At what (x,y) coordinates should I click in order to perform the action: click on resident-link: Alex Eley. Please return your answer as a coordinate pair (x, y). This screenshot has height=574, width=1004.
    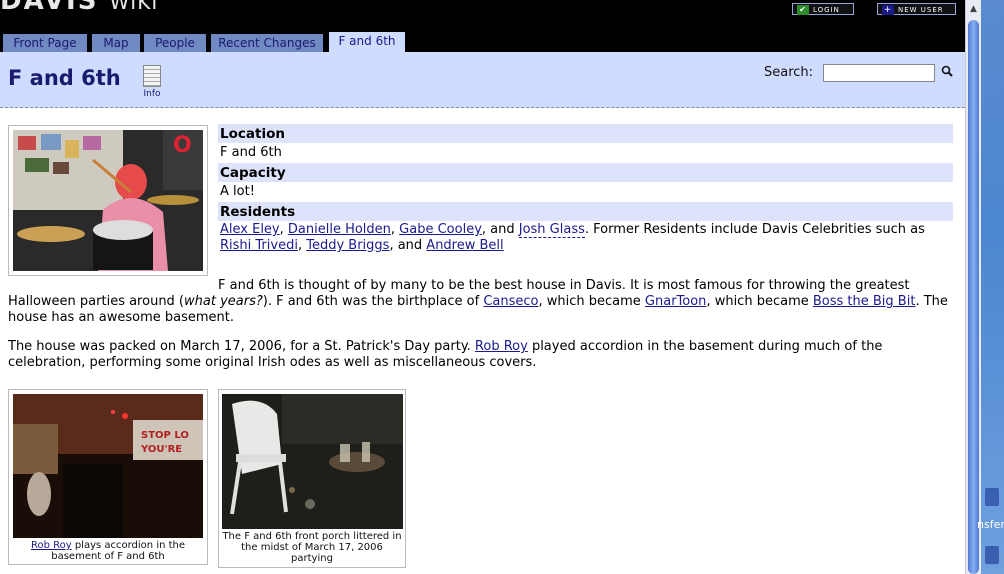
    Looking at the image, I should click on (250, 229).